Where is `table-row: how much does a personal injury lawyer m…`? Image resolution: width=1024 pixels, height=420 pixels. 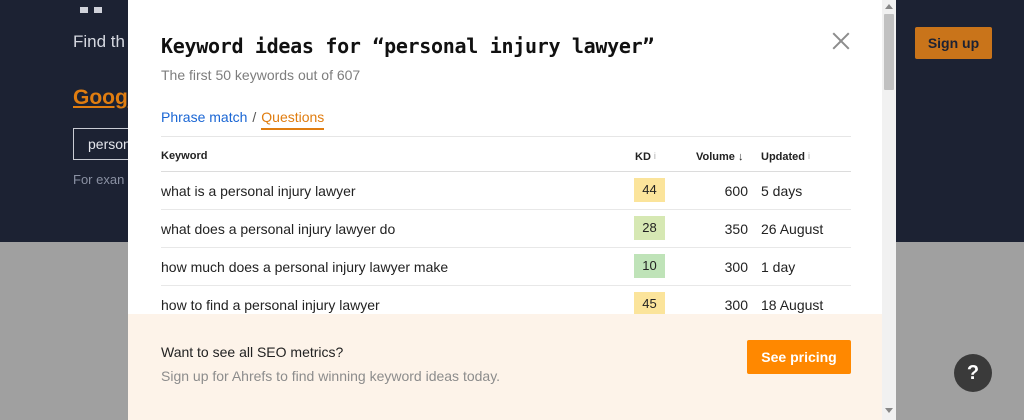
table-row: how much does a personal injury lawyer m… is located at coordinates (506, 267).